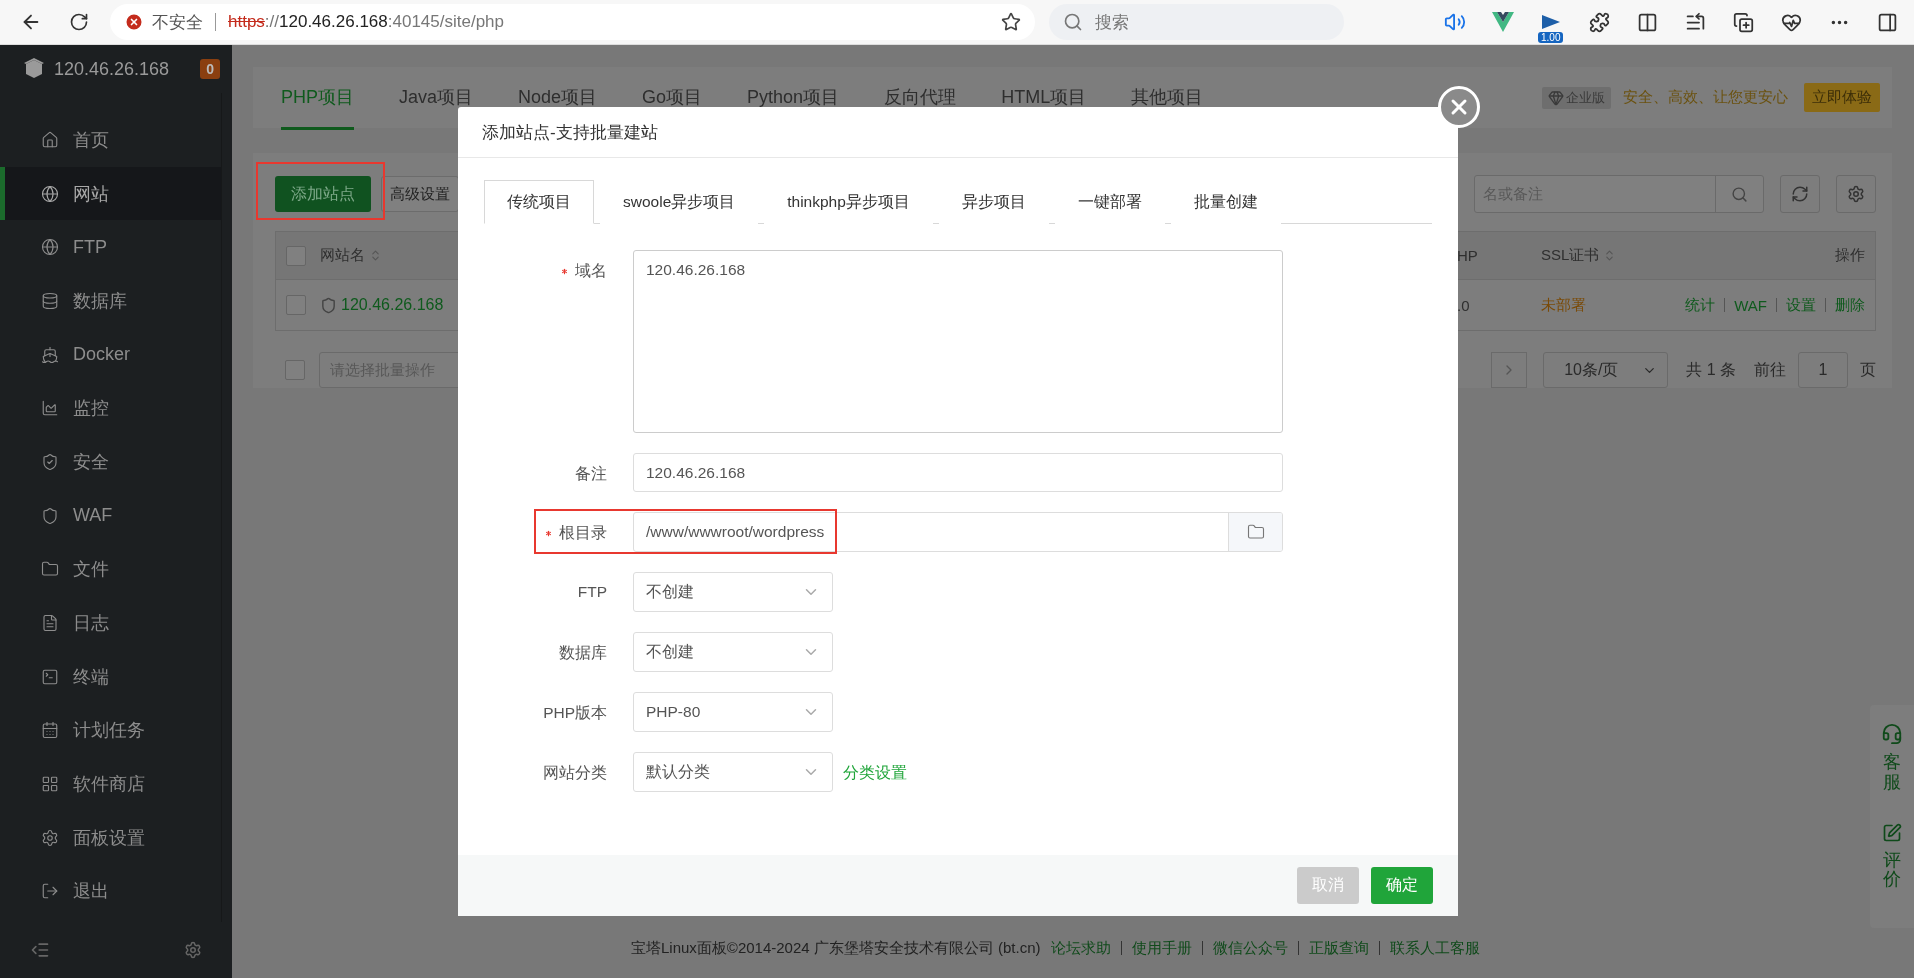  I want to click on ssl-status: 未部署, so click(1563, 305).